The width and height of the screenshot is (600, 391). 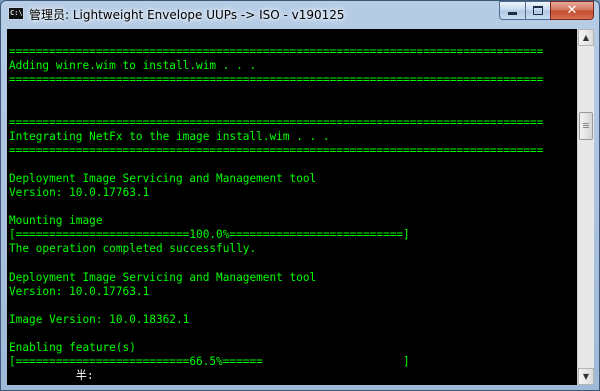 What do you see at coordinates (133, 249) in the screenshot?
I see `console-line: The operation completed successfully.` at bounding box center [133, 249].